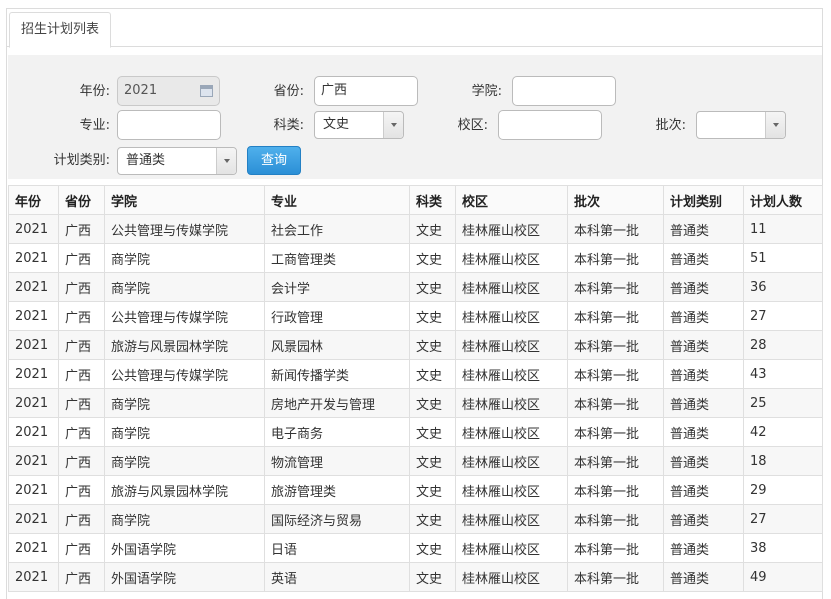 This screenshot has width=831, height=599. Describe the element at coordinates (486, 91) in the screenshot. I see `college-label: 学院:` at that location.